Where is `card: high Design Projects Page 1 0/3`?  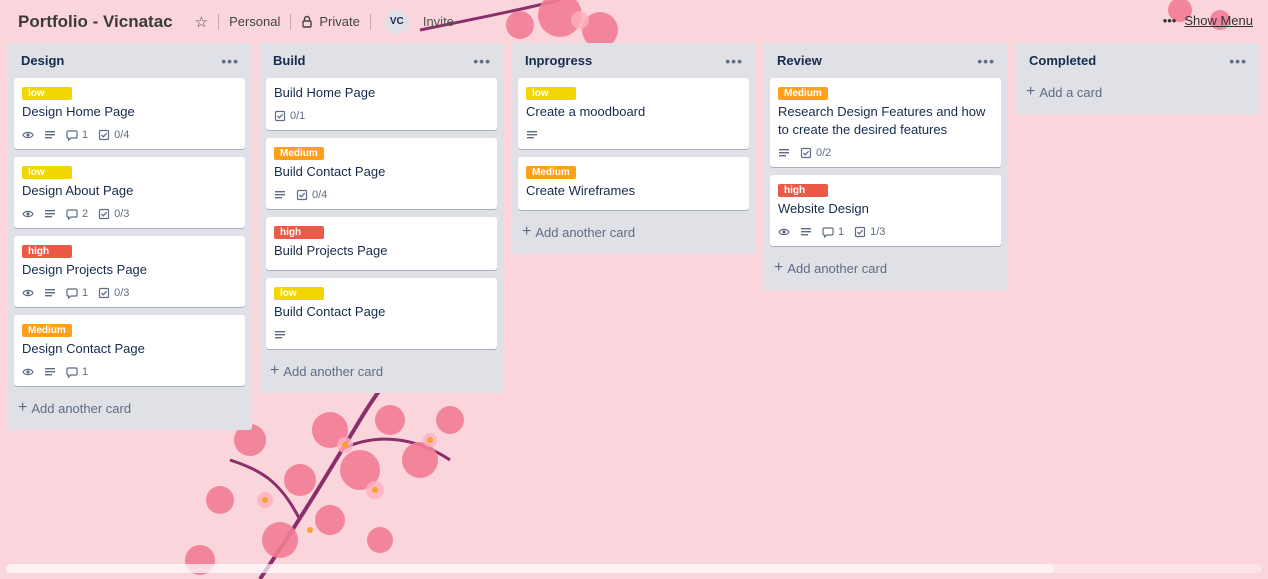 card: high Design Projects Page 1 0/3 is located at coordinates (129, 271).